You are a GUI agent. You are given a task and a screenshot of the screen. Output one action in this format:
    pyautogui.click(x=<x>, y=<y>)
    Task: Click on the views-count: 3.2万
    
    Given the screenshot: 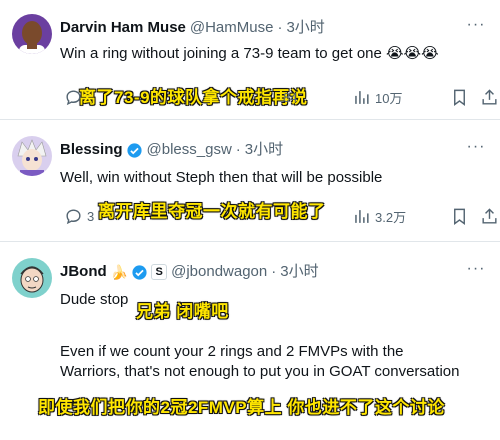 What is the action you would take?
    pyautogui.click(x=391, y=217)
    